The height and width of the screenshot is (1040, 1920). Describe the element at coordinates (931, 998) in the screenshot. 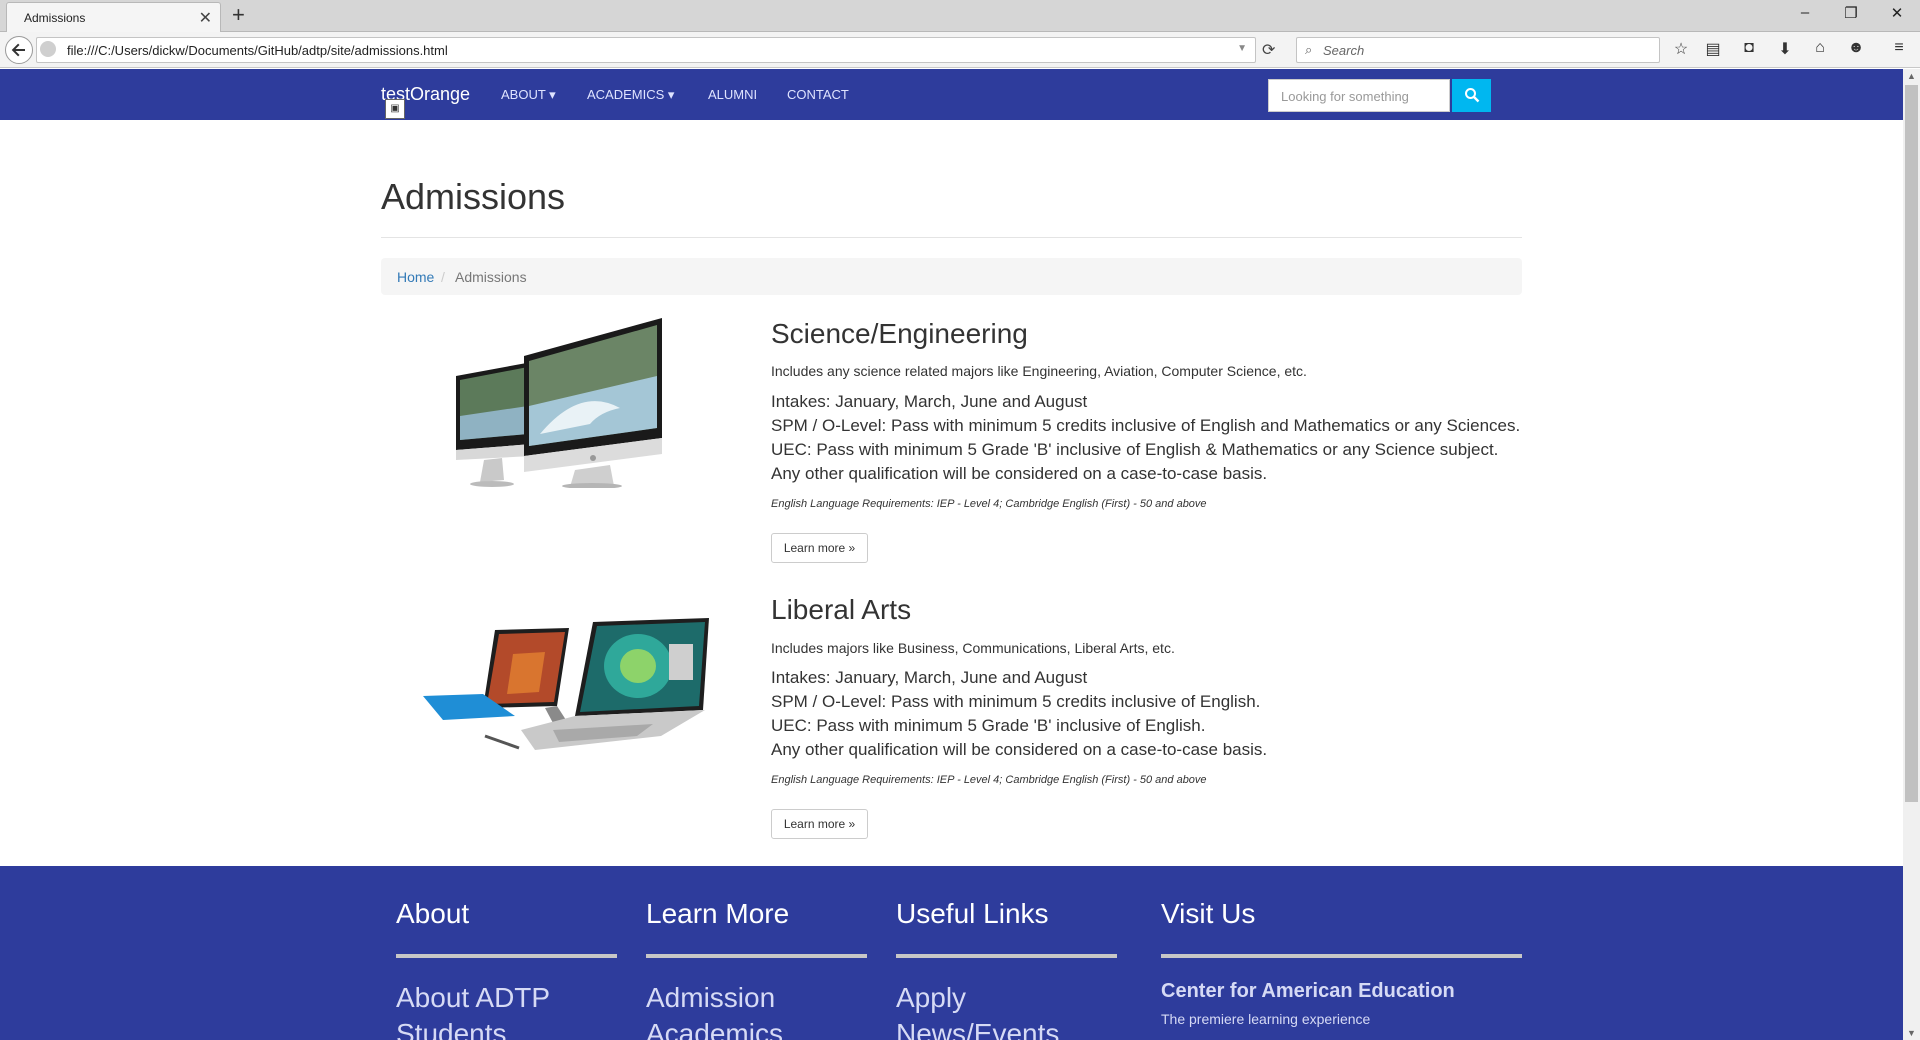

I see `footer-link-apply: Apply` at that location.